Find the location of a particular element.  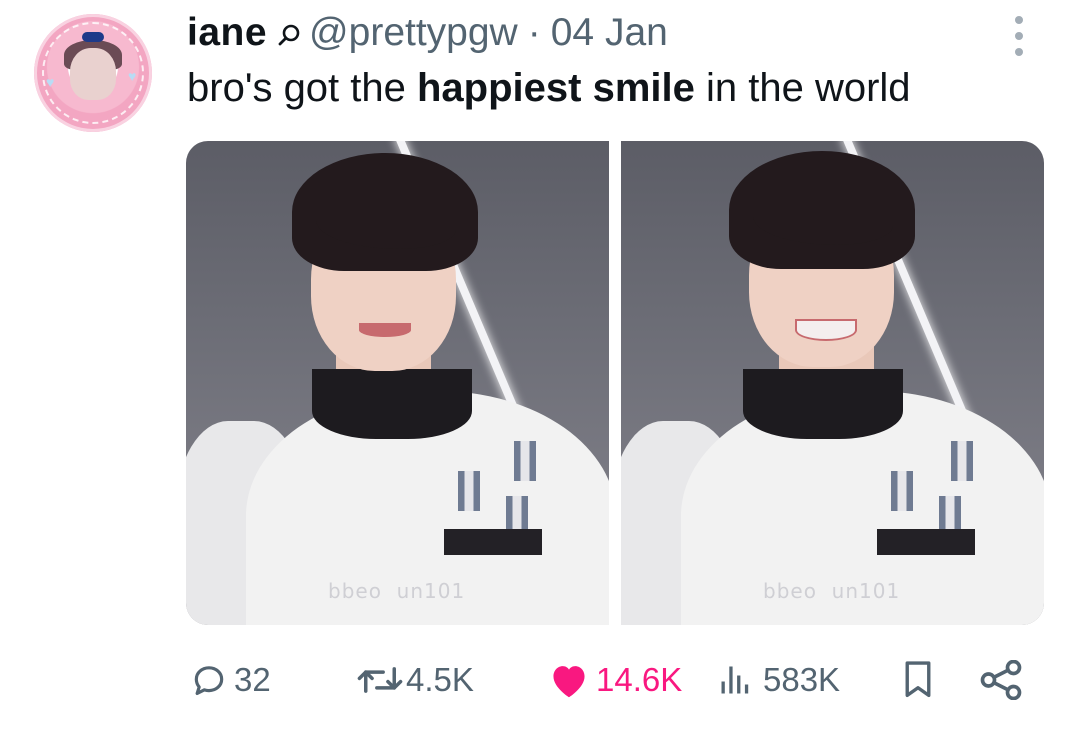

views-count: 583K is located at coordinates (802, 679).